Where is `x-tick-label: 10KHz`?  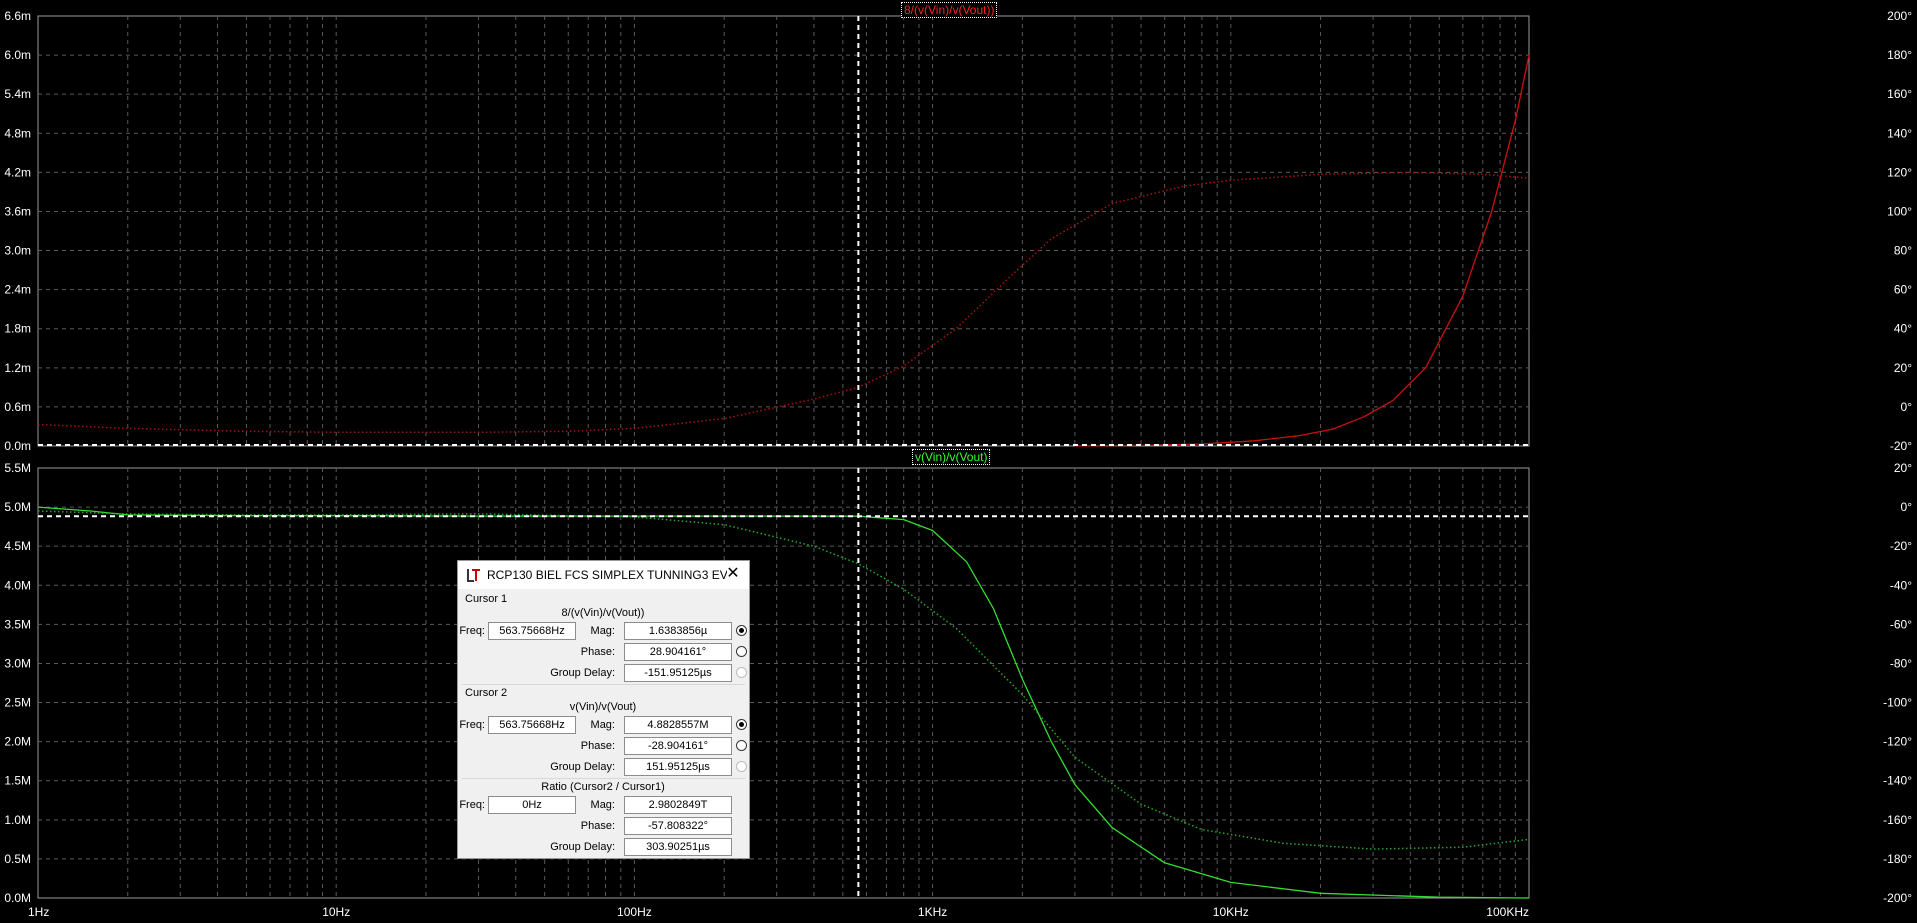 x-tick-label: 10KHz is located at coordinates (1231, 912).